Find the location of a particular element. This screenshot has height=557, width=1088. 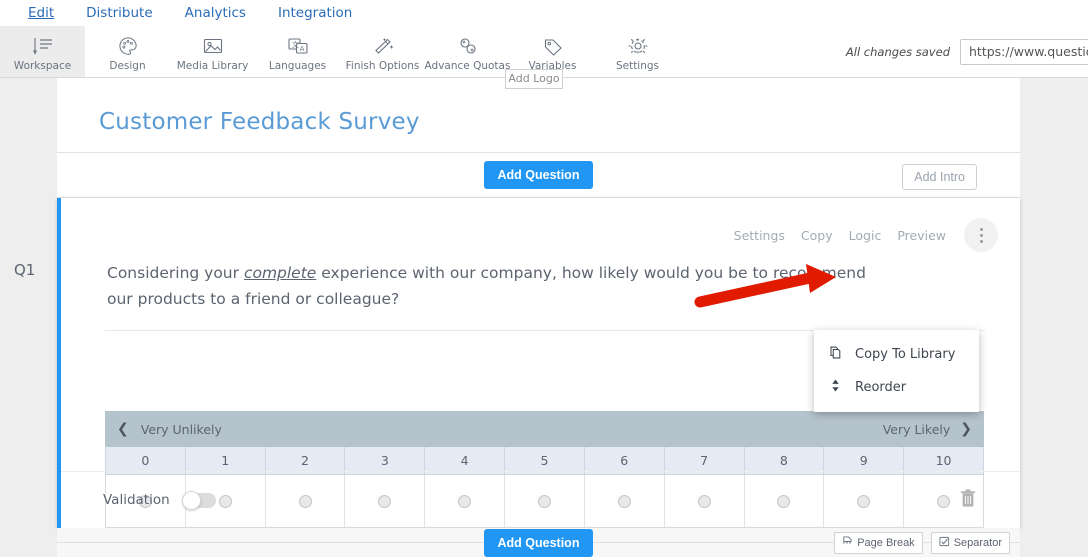

page-break-label: Page Break is located at coordinates (886, 543).